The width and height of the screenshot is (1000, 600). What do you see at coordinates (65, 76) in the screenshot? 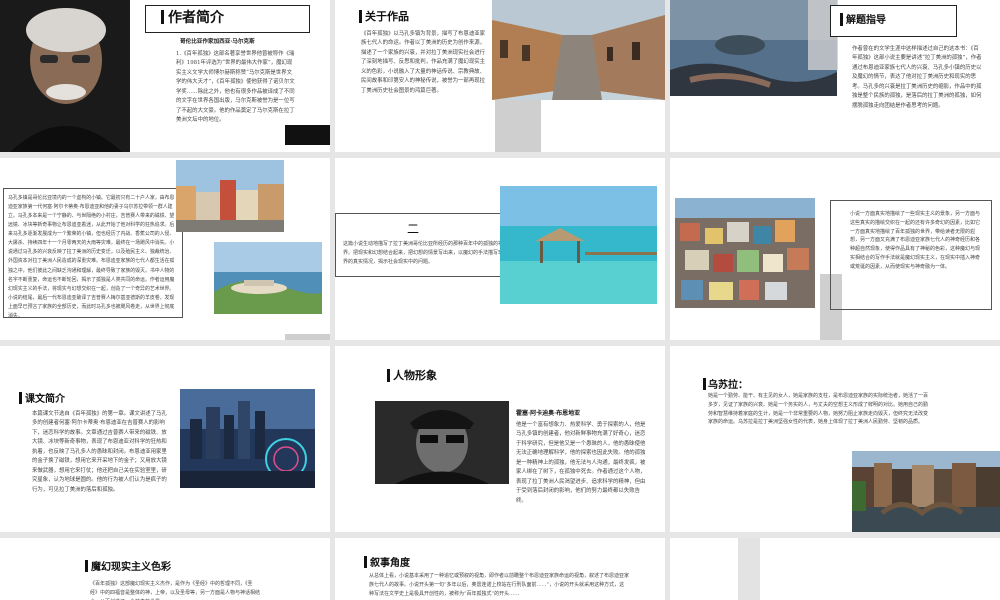
I see `author-portrait` at bounding box center [65, 76].